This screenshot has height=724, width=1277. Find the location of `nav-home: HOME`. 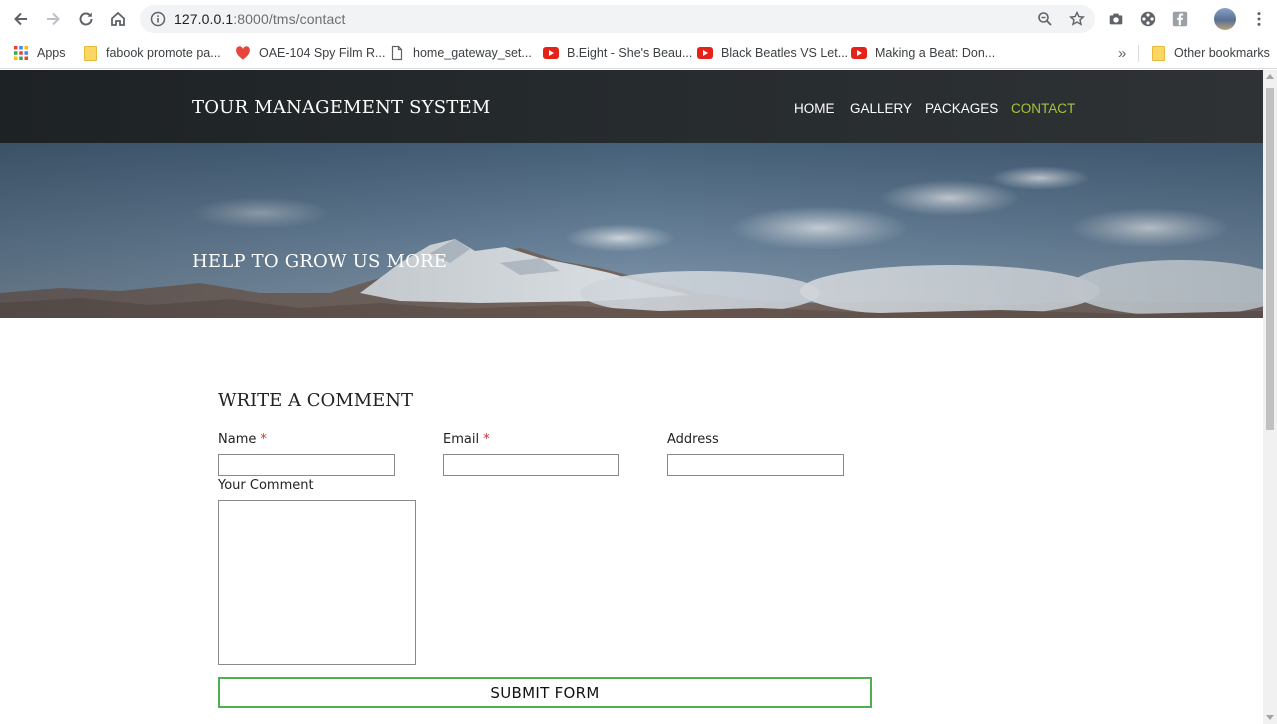

nav-home: HOME is located at coordinates (814, 108).